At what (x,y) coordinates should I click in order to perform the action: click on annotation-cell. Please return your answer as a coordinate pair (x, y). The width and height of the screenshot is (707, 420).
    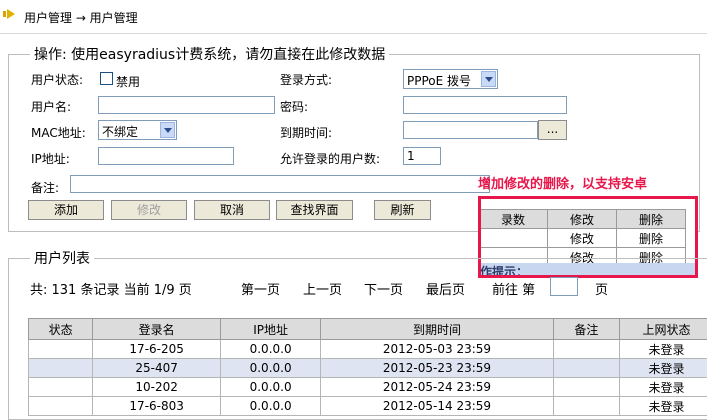
    Looking at the image, I should click on (513, 238).